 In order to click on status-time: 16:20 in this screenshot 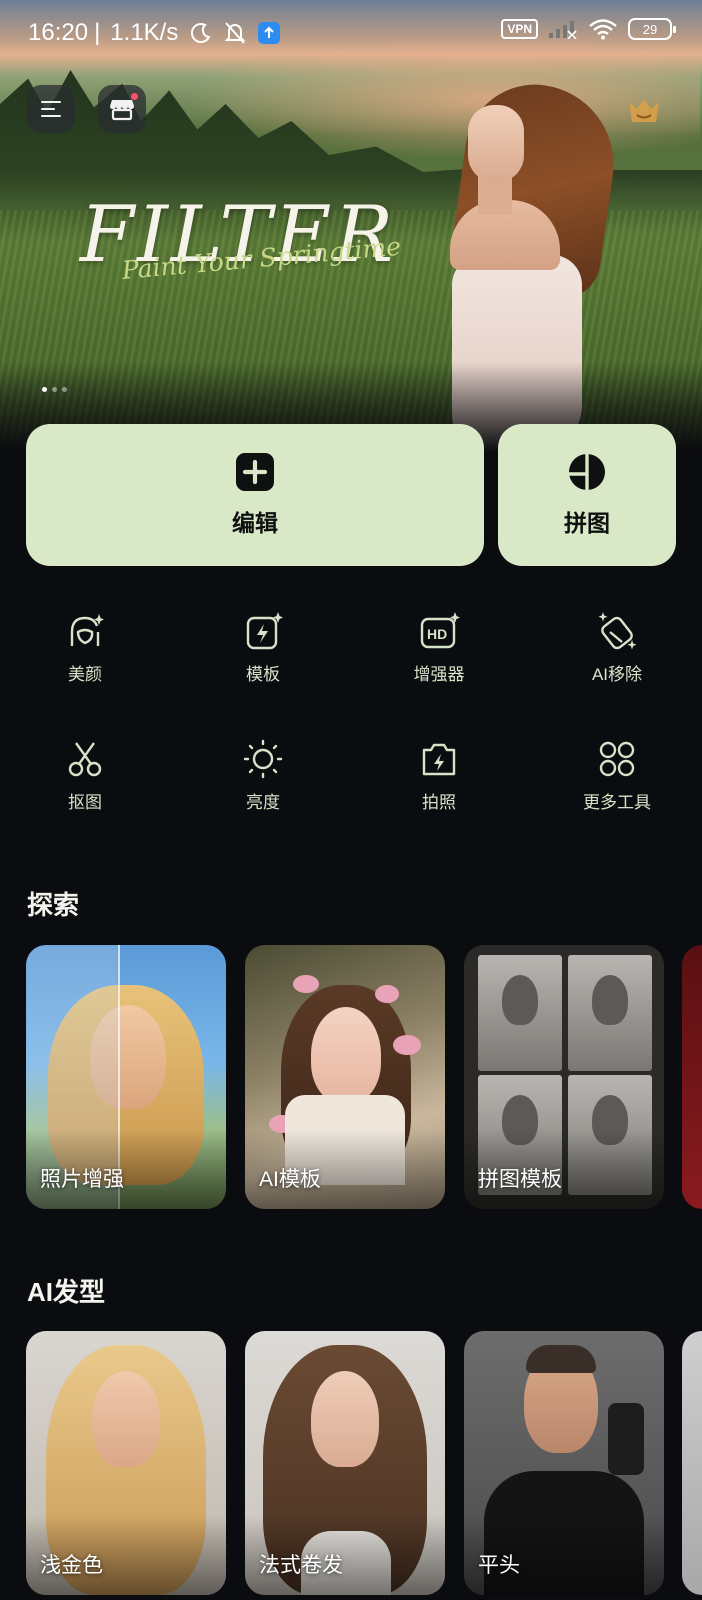, I will do `click(58, 32)`.